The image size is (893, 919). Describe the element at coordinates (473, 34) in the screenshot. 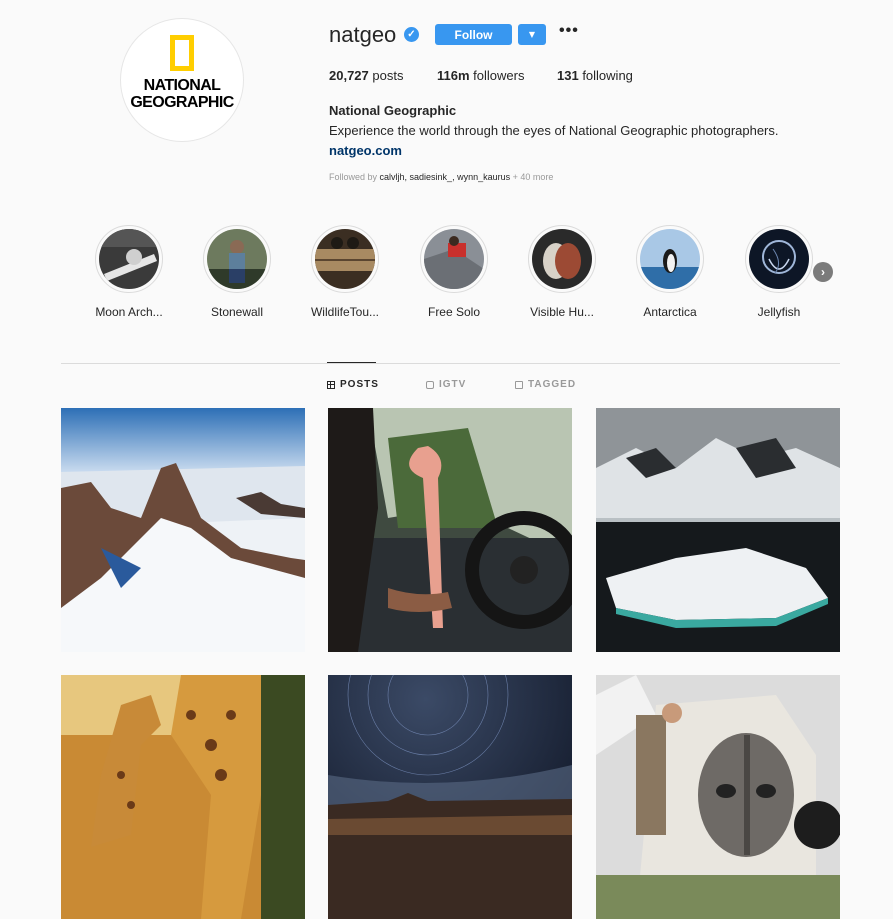

I see `follow-button: Follow` at that location.